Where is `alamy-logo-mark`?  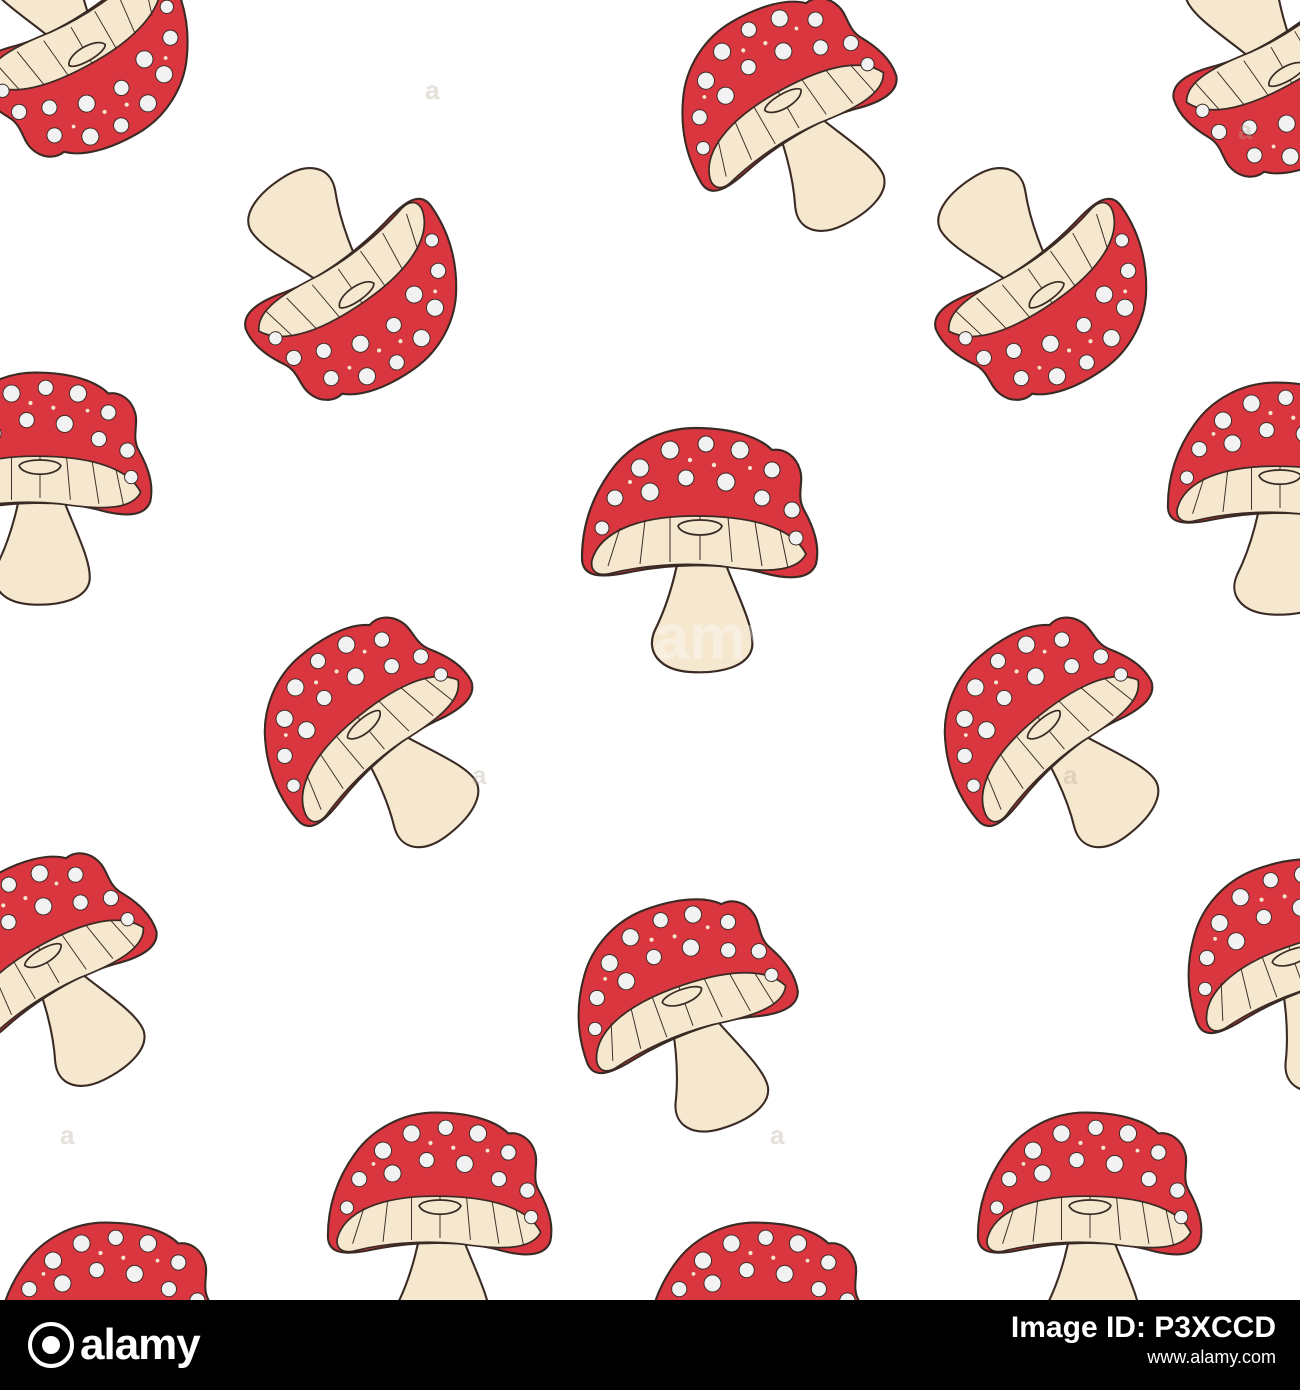
alamy-logo-mark is located at coordinates (51, 1345).